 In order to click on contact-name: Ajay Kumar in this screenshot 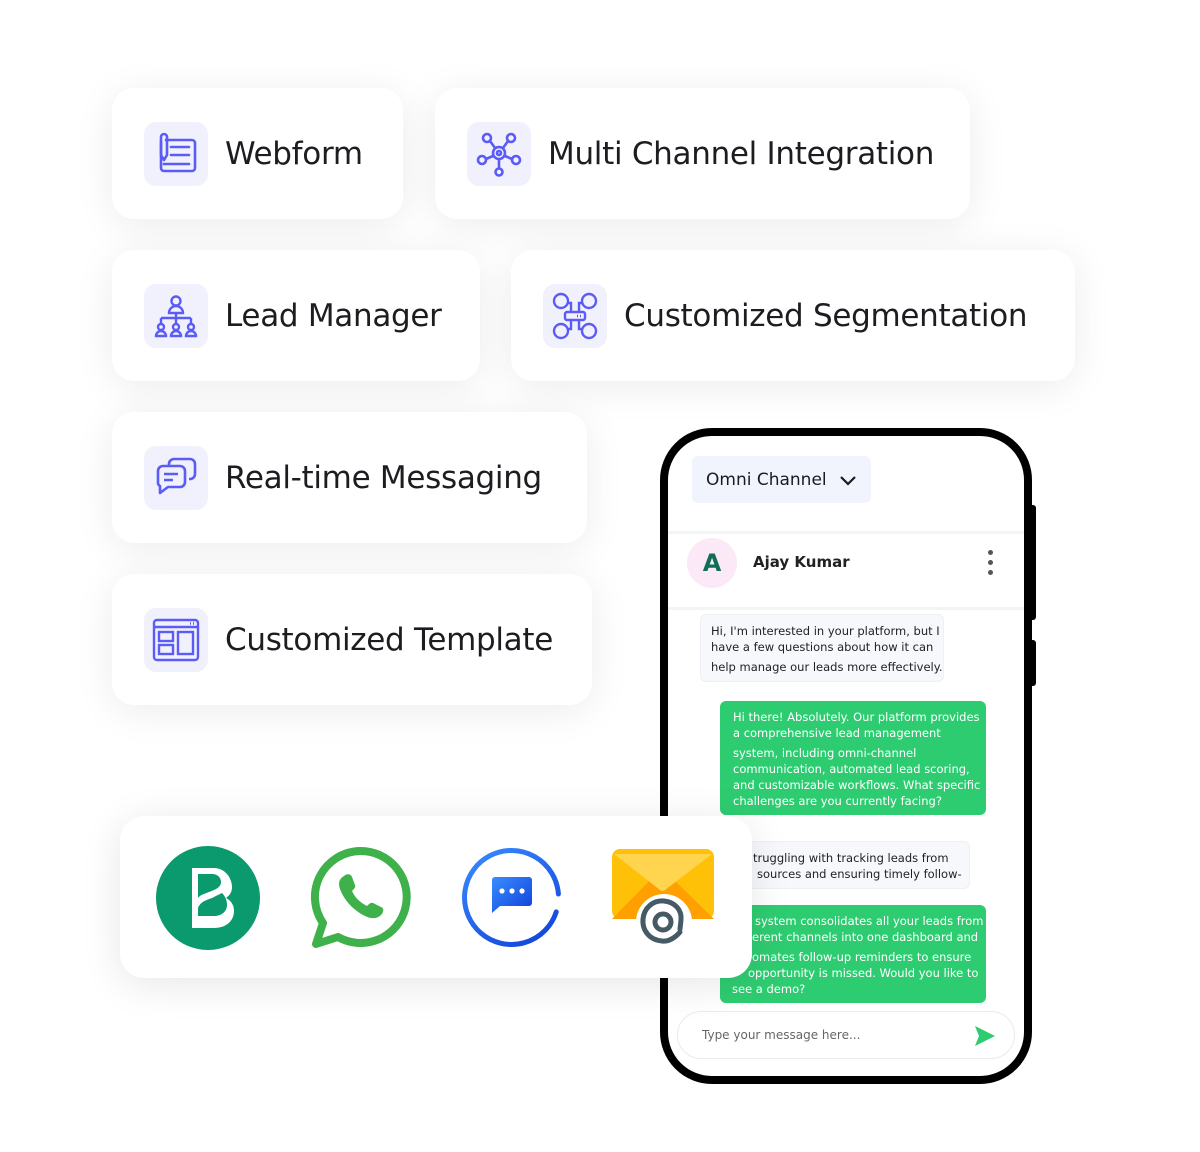, I will do `click(801, 562)`.